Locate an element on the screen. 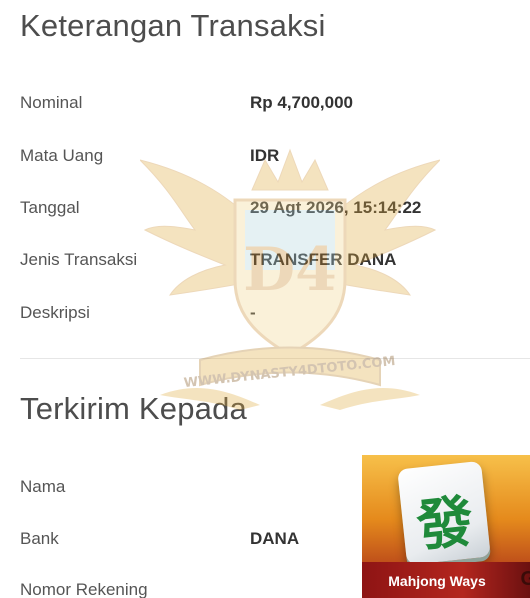 Image resolution: width=530 pixels, height=598 pixels. date-label: Tanggal is located at coordinates (50, 207).